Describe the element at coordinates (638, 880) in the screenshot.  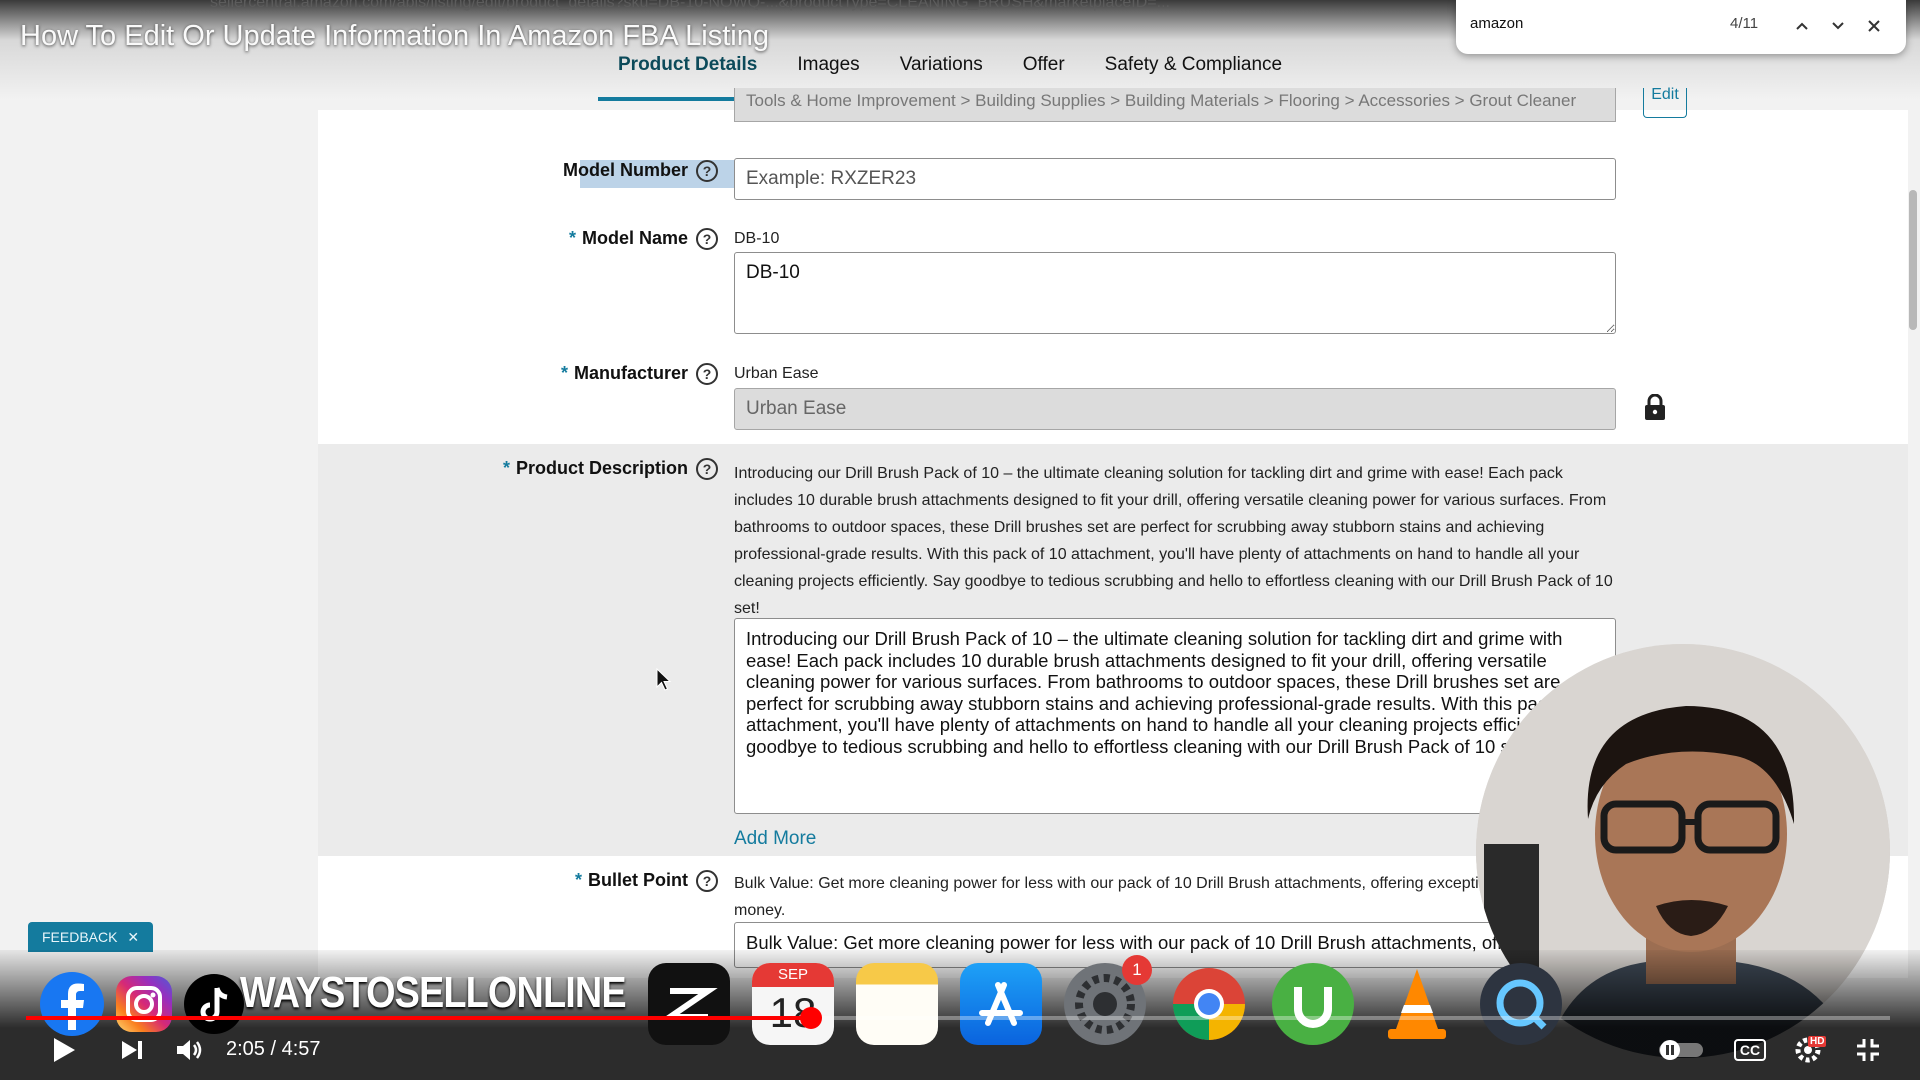
I see `bullet-point-label-text: Bullet Point` at that location.